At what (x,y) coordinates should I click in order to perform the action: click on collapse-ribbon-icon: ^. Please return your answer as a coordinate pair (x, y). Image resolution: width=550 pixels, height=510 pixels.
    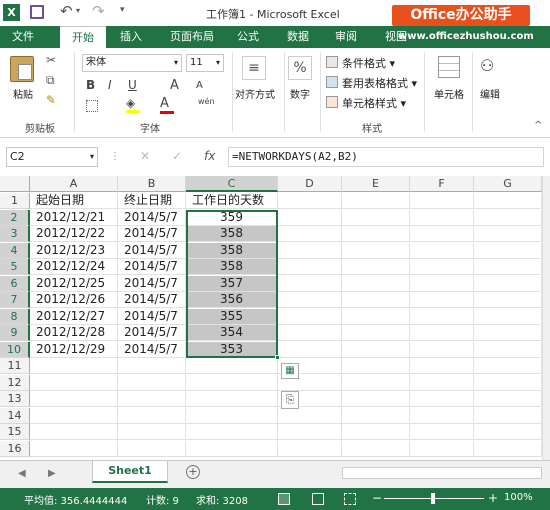
    Looking at the image, I should click on (538, 125).